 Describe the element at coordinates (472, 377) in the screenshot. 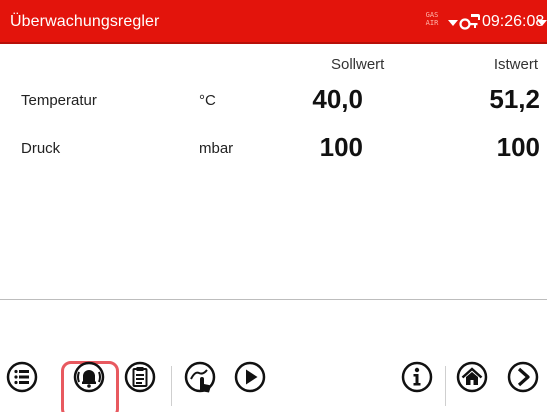

I see `home-icon` at that location.